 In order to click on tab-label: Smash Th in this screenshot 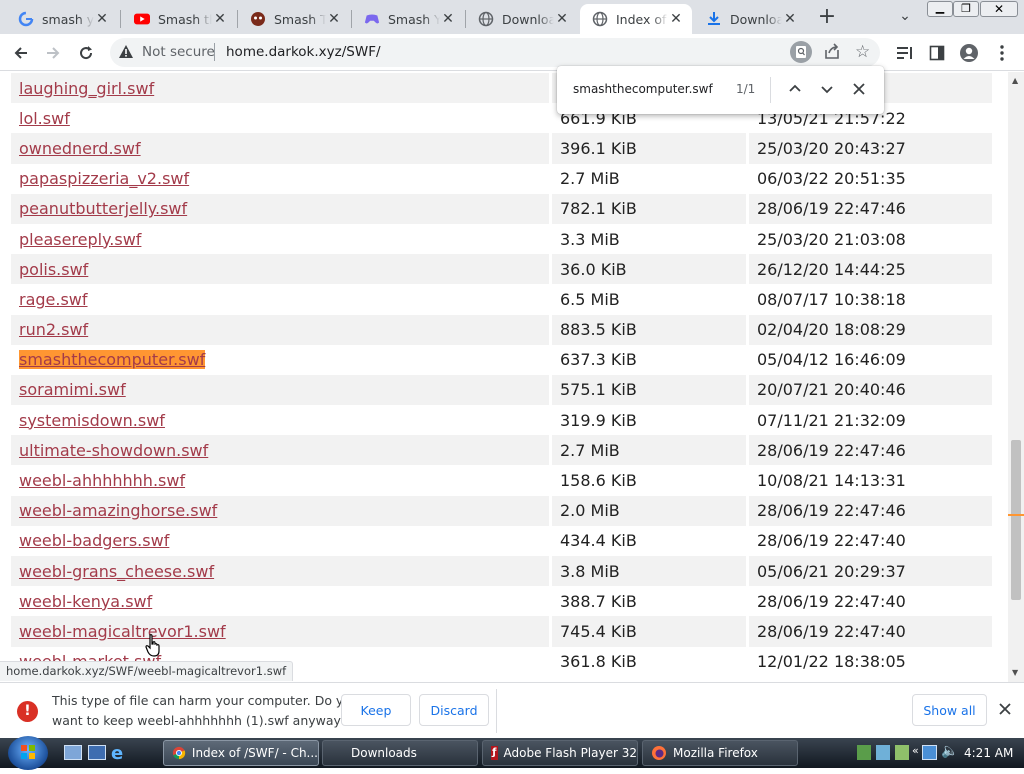, I will do `click(300, 19)`.